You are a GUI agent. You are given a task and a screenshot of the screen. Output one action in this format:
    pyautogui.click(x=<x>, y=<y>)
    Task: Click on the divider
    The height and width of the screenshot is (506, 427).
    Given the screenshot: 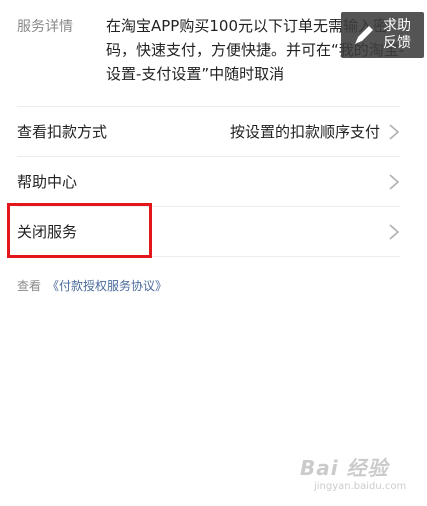 What is the action you would take?
    pyautogui.click(x=208, y=256)
    